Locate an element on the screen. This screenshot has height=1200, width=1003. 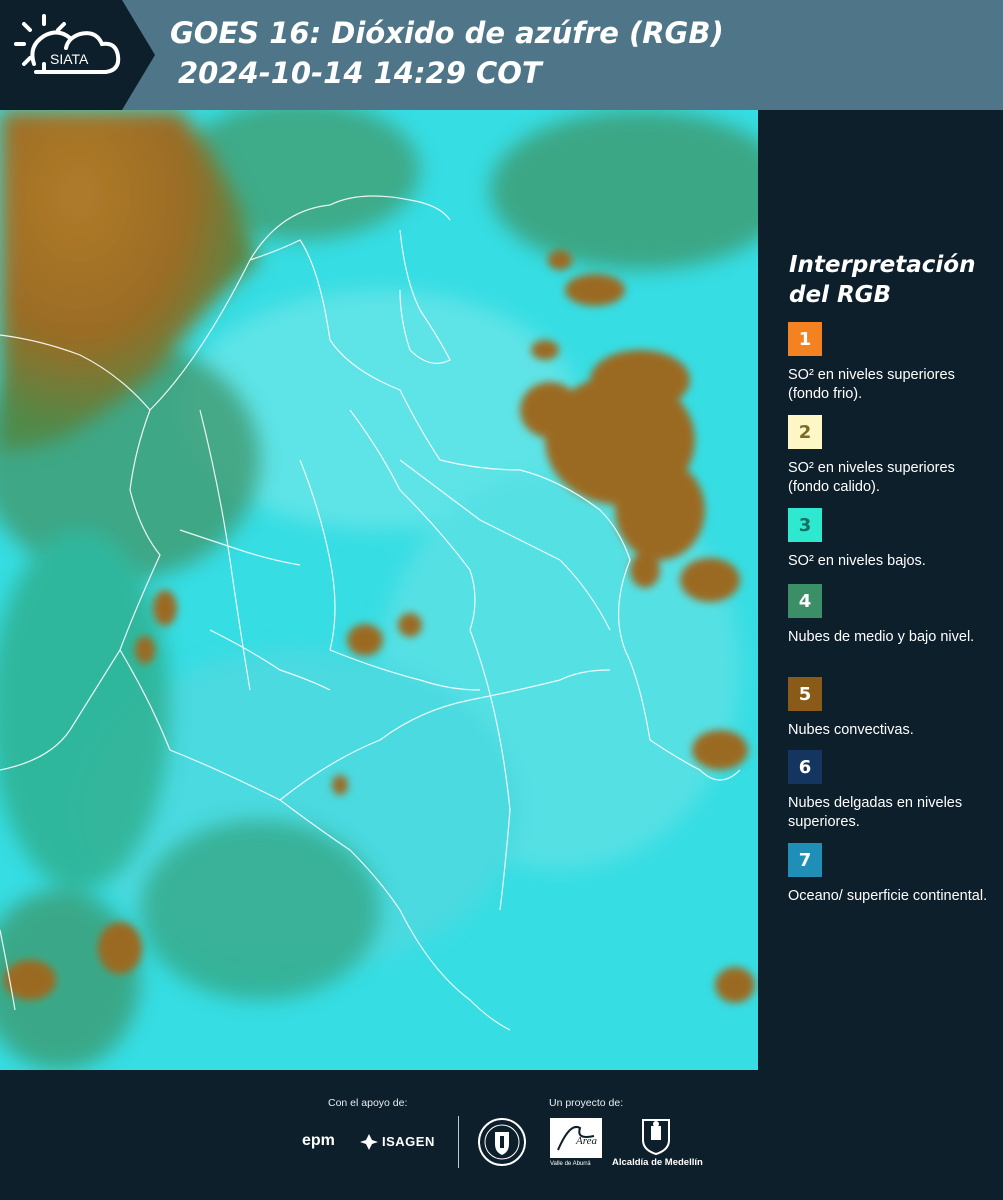
shield-icon is located at coordinates (656, 1137).